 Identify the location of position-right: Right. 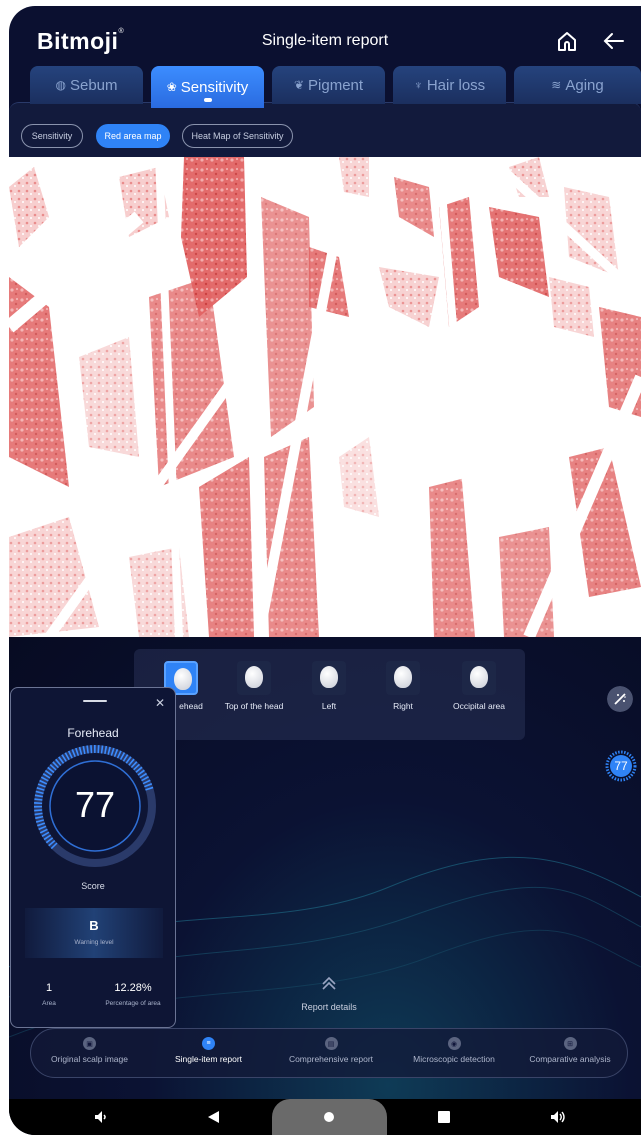
(403, 686).